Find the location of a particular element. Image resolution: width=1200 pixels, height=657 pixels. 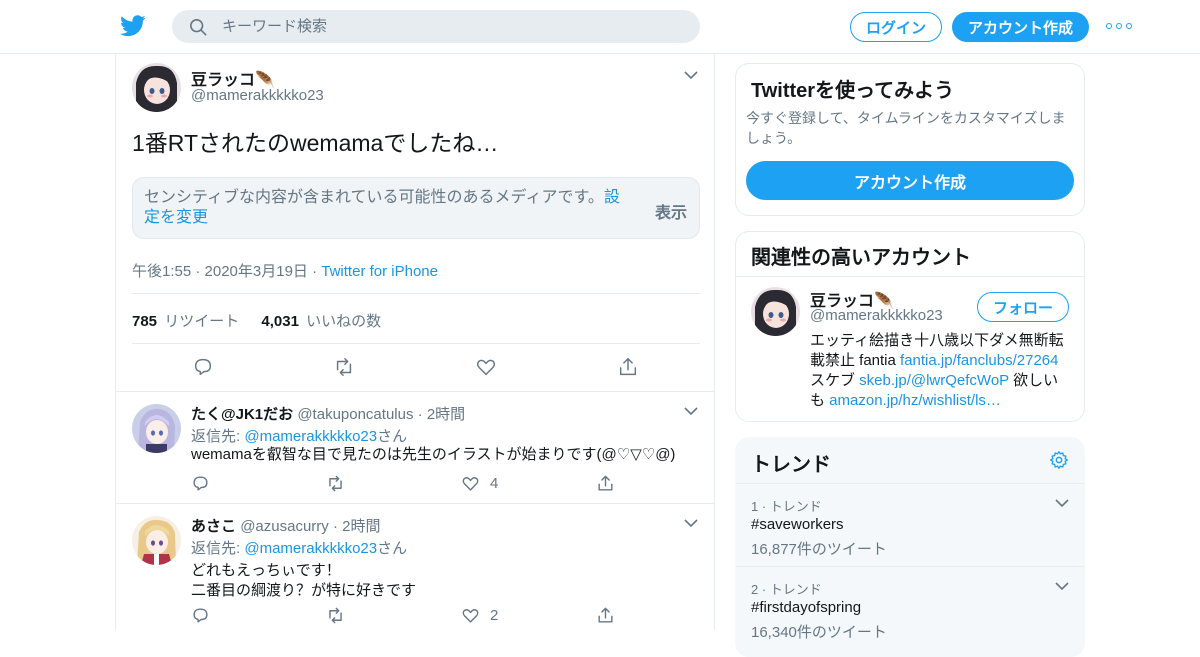

reply-header: たく@JK1だお @takuponcatulus · 2時間 is located at coordinates (328, 413).